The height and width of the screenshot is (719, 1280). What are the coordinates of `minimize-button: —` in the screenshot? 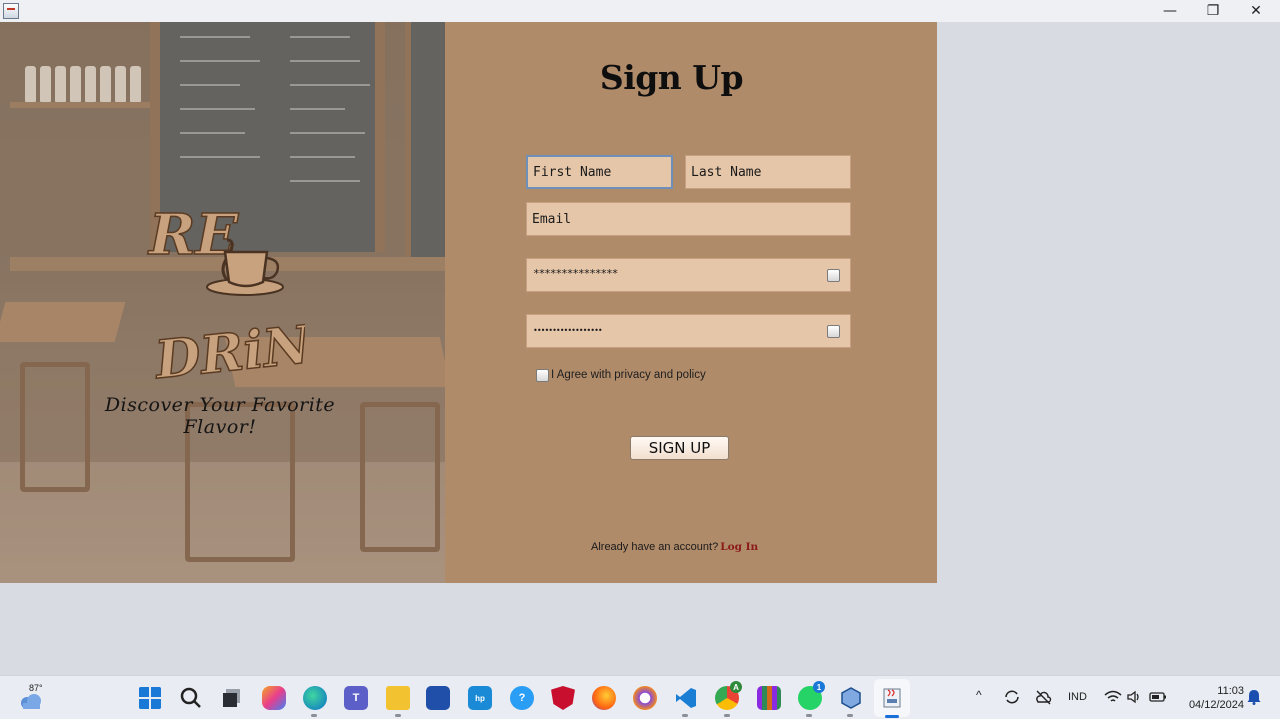 It's located at (1170, 11).